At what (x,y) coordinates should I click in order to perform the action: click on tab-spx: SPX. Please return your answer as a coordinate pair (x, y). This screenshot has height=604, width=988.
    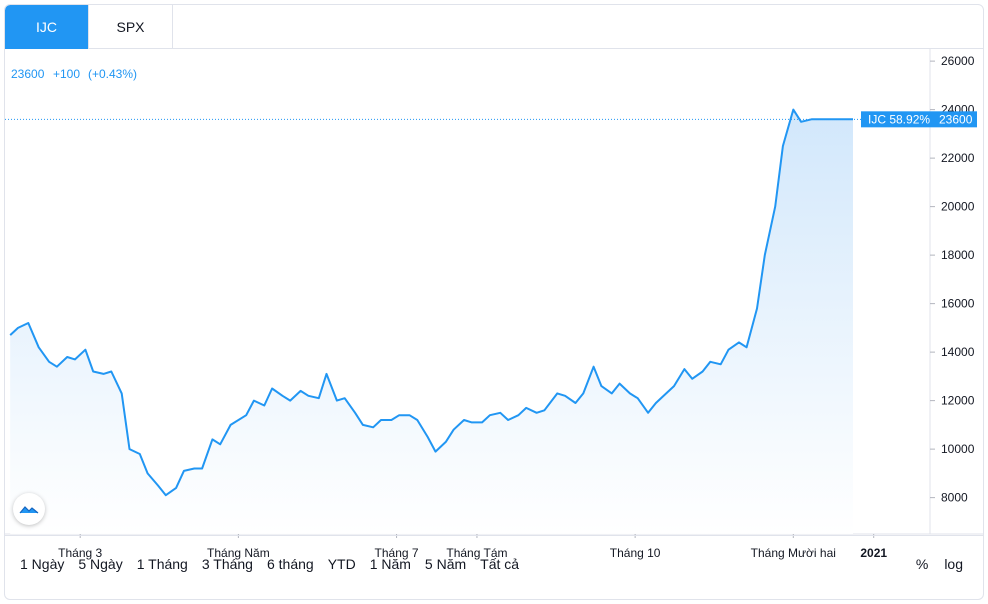
    Looking at the image, I should click on (131, 27).